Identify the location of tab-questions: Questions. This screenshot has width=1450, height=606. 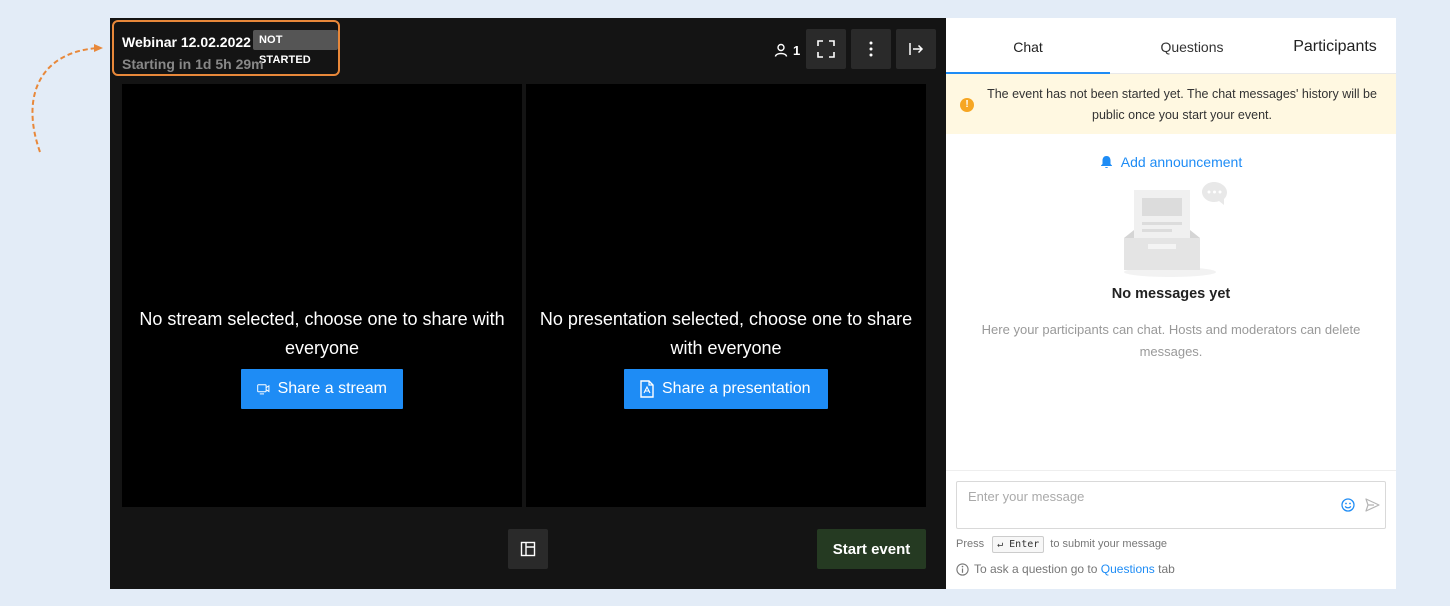
(1192, 46).